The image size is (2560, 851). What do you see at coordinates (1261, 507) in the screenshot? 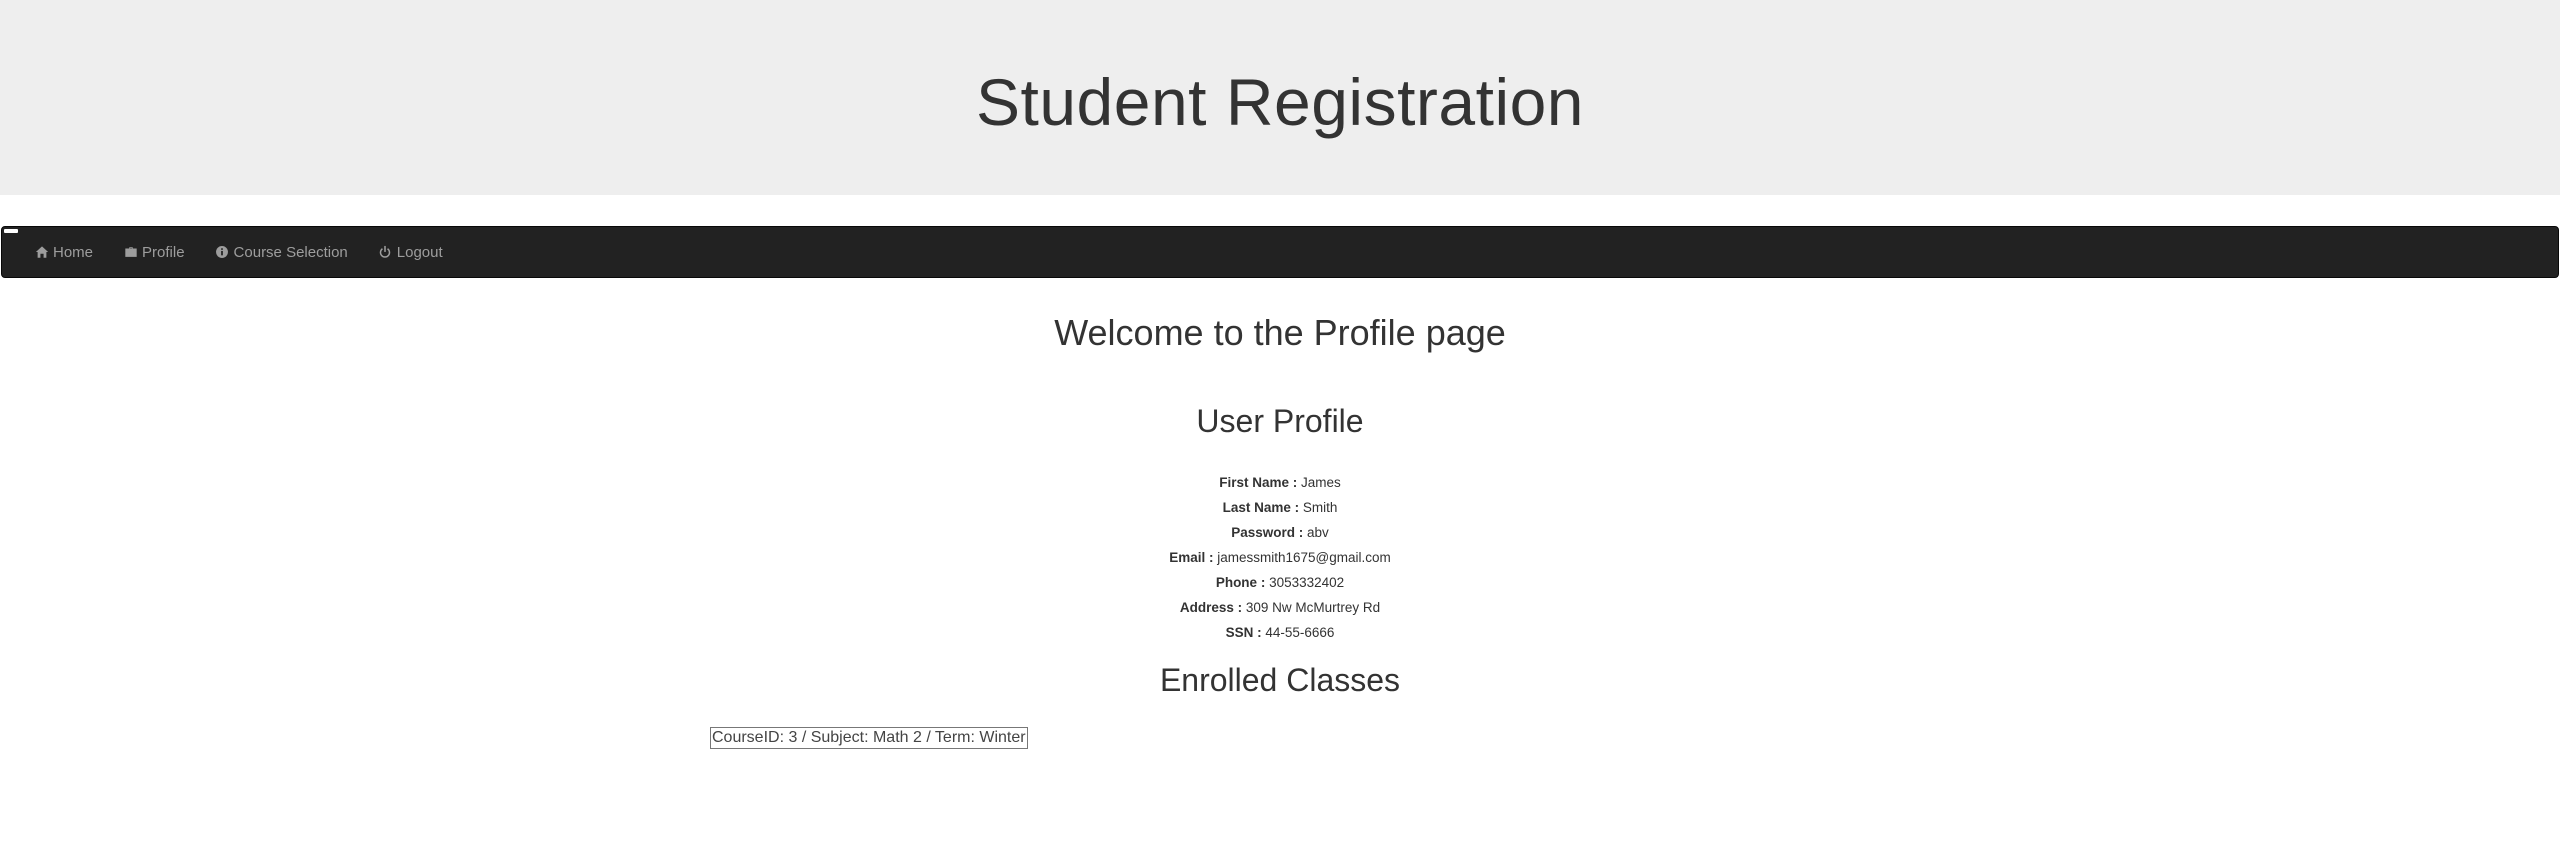
I see `last-name-label: Last Name :` at bounding box center [1261, 507].